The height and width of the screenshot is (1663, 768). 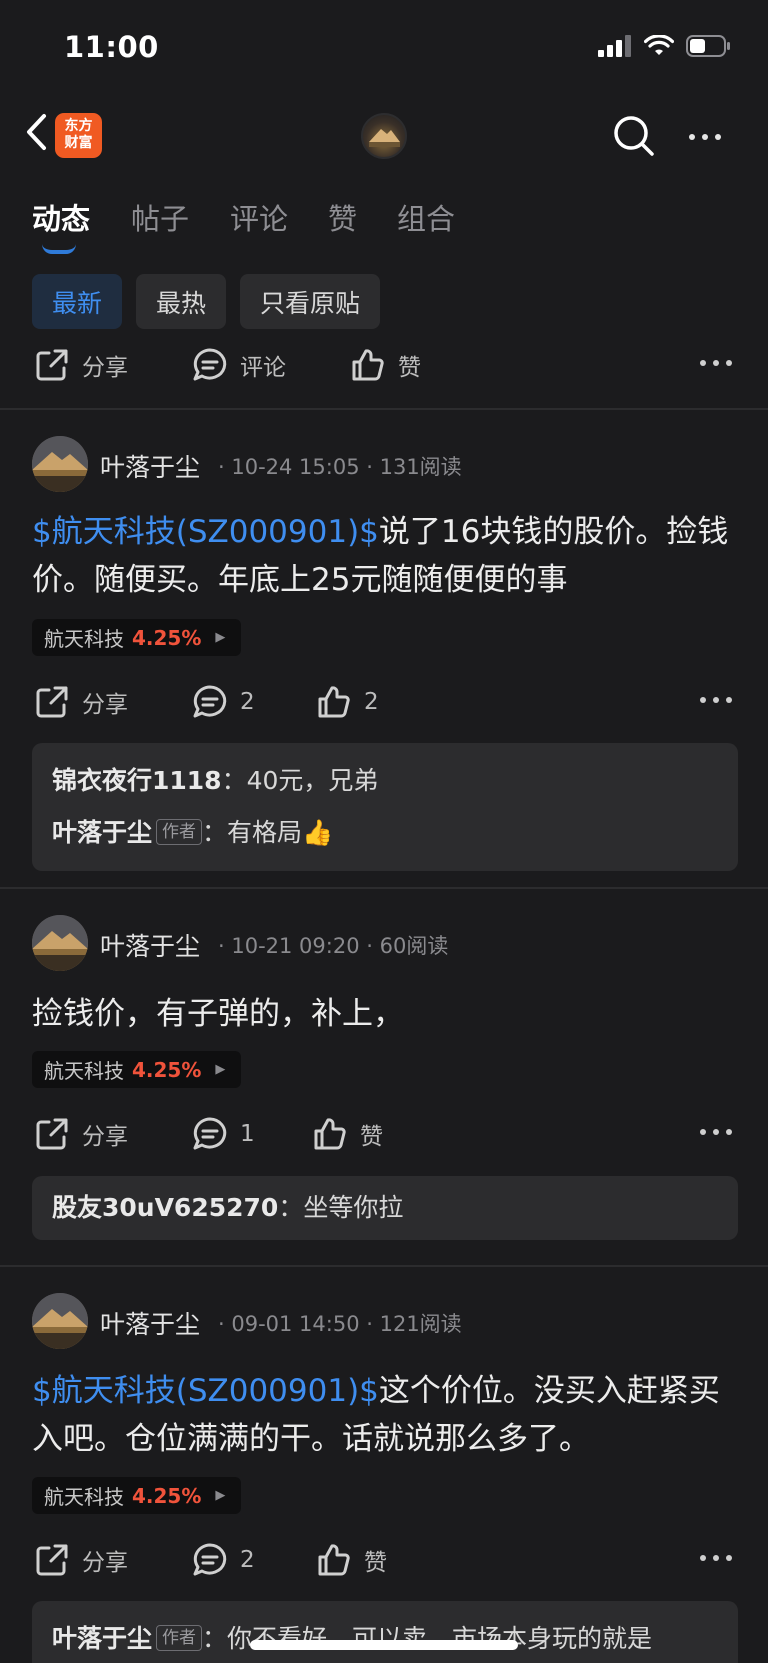 I want to click on like-button: 2, so click(x=347, y=702).